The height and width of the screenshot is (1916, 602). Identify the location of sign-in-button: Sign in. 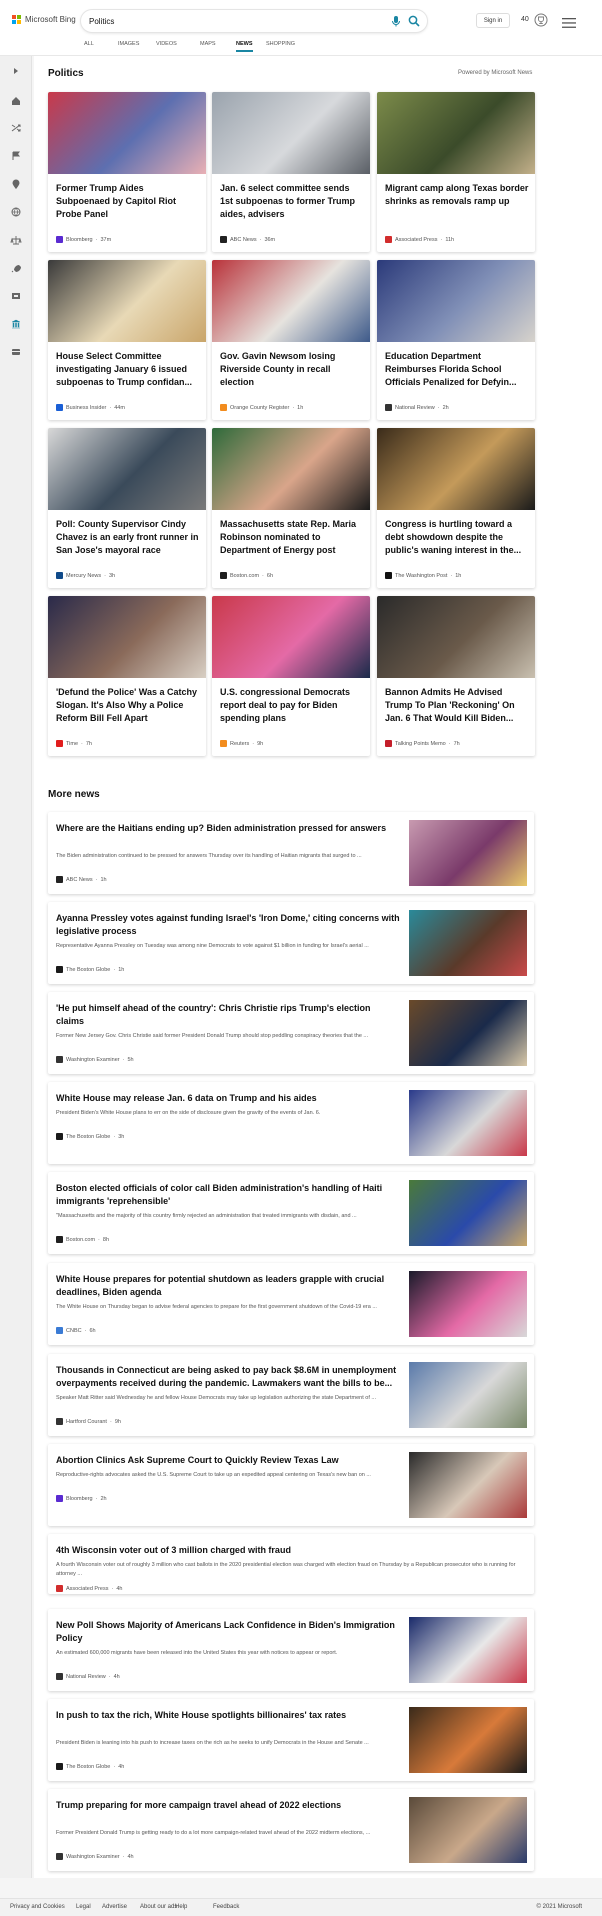
(493, 20).